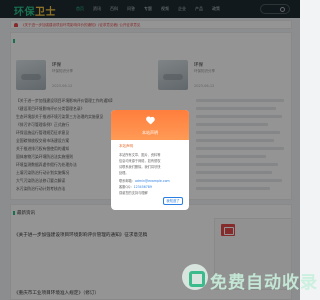 The height and width of the screenshot is (300, 320). I want to click on watermark: 免费自动收录, so click(248, 280).